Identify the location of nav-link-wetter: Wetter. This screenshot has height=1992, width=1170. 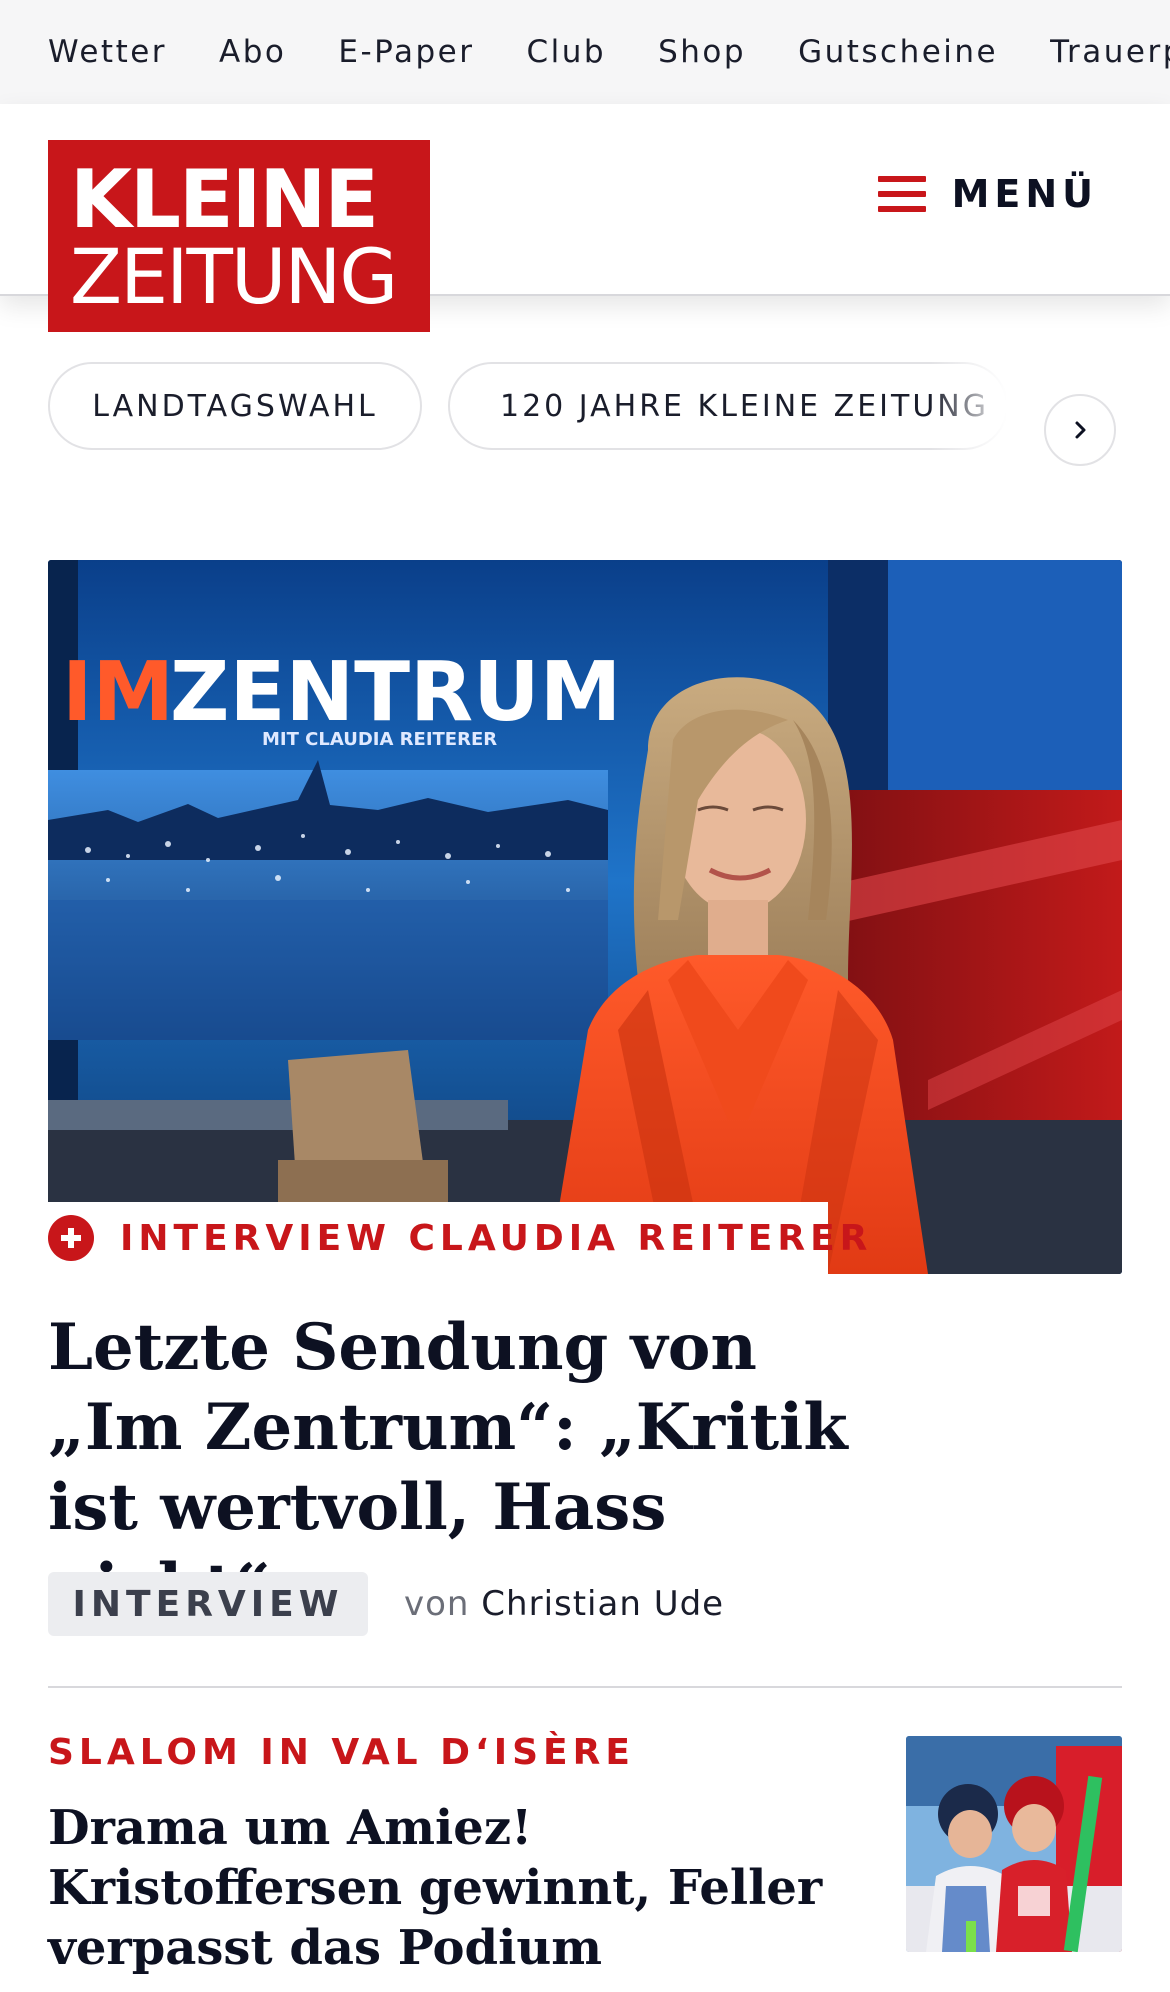
(107, 52).